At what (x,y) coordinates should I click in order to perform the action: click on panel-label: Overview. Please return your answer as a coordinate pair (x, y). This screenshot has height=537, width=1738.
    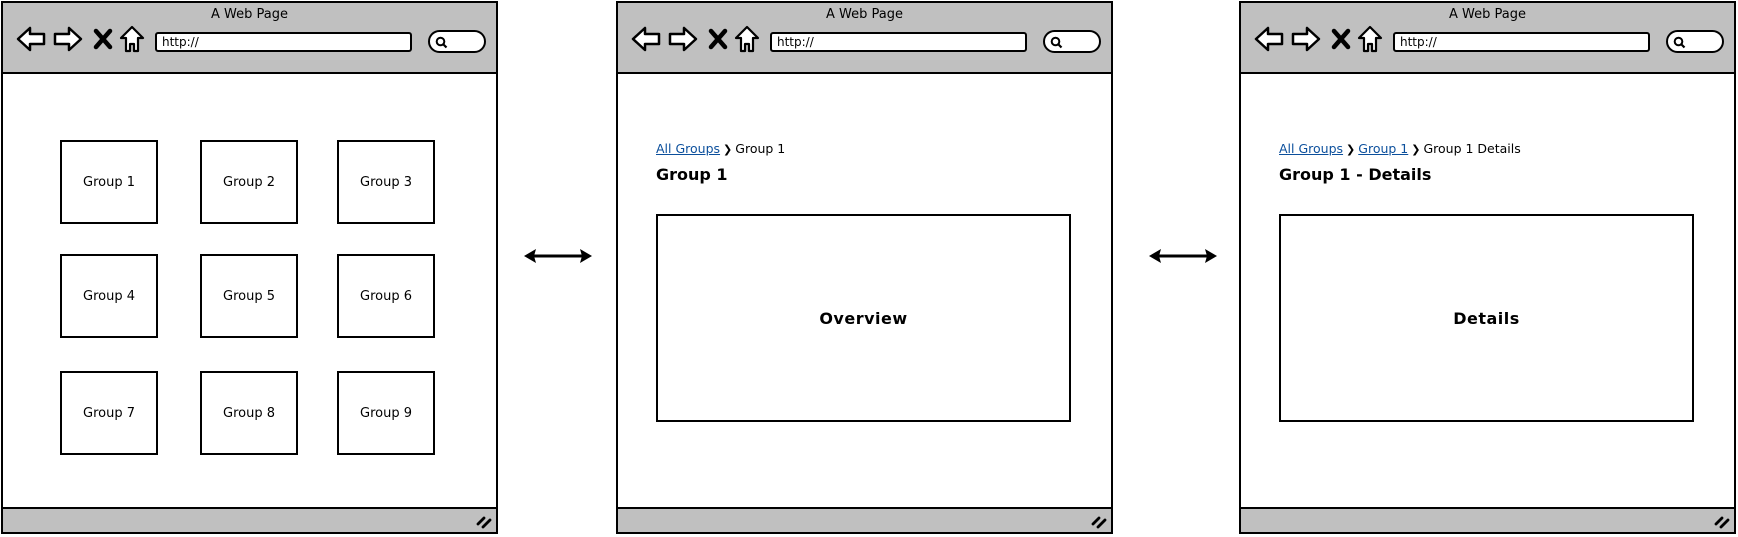
    Looking at the image, I should click on (863, 318).